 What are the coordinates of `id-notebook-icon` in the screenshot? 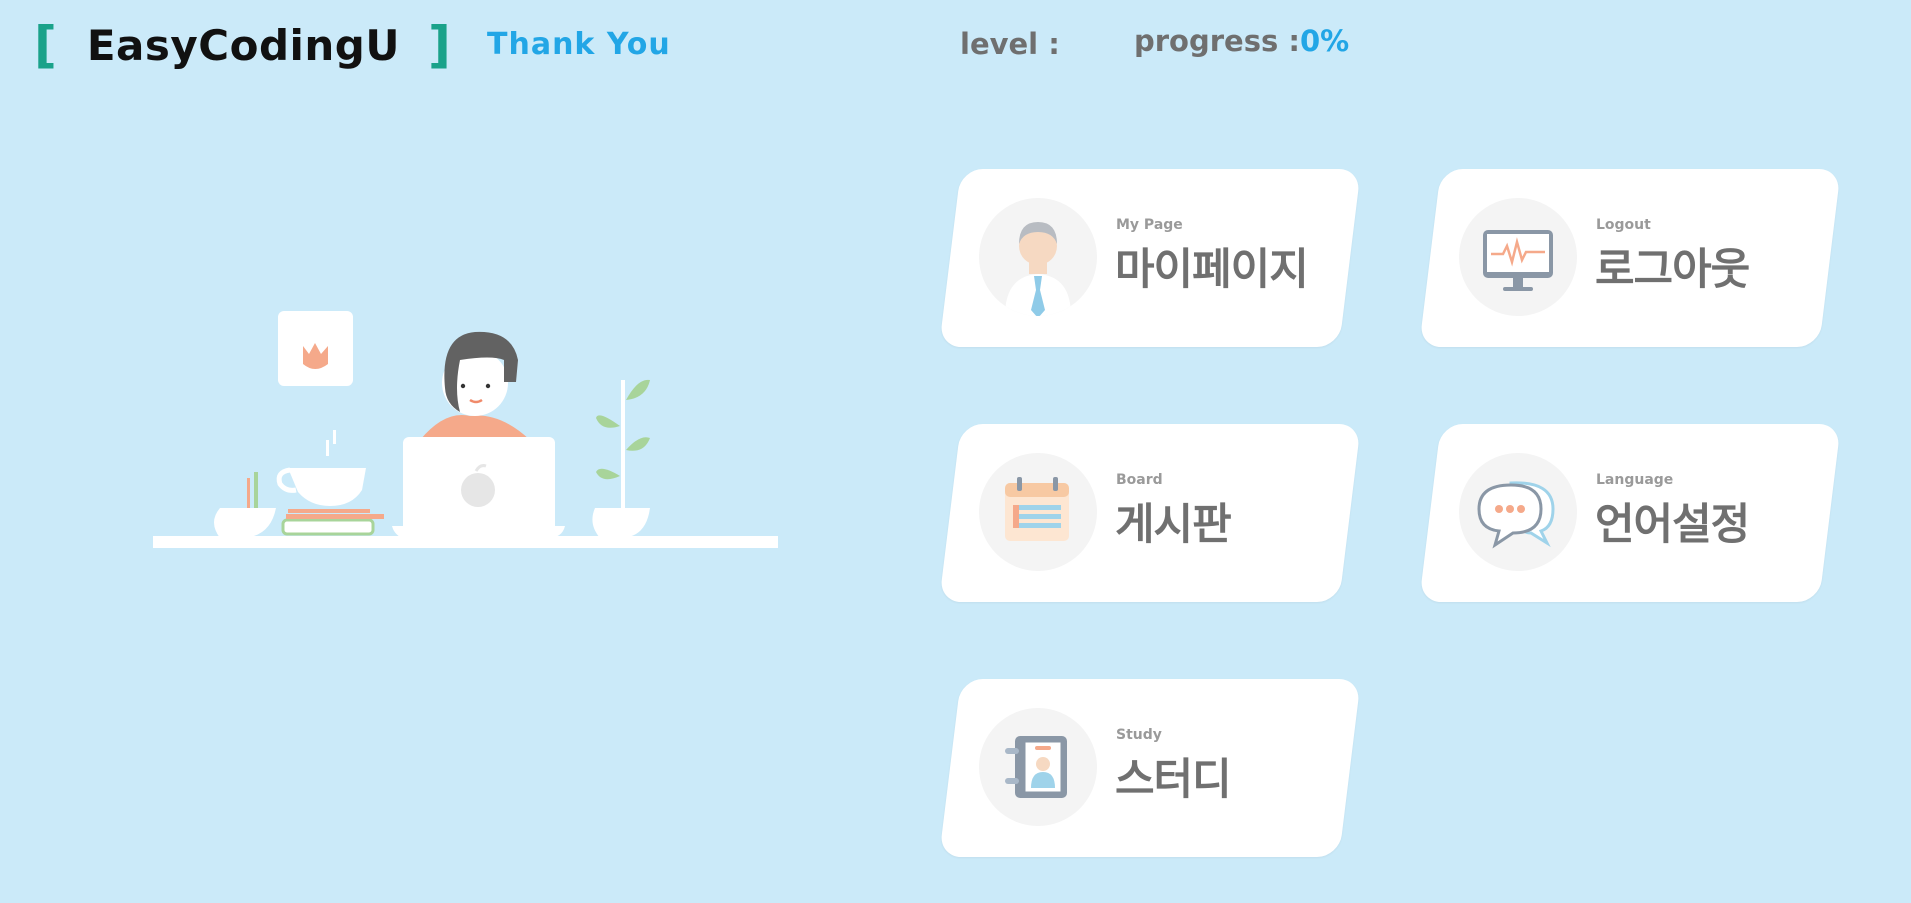 It's located at (1038, 767).